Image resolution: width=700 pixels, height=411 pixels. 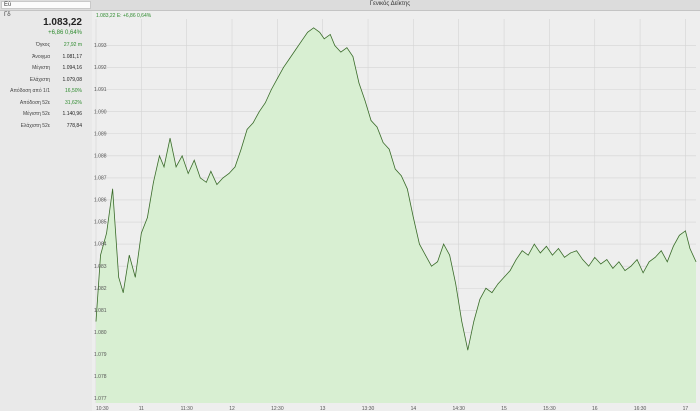 What do you see at coordinates (100, 311) in the screenshot?
I see `y-tick-label: 1.081` at bounding box center [100, 311].